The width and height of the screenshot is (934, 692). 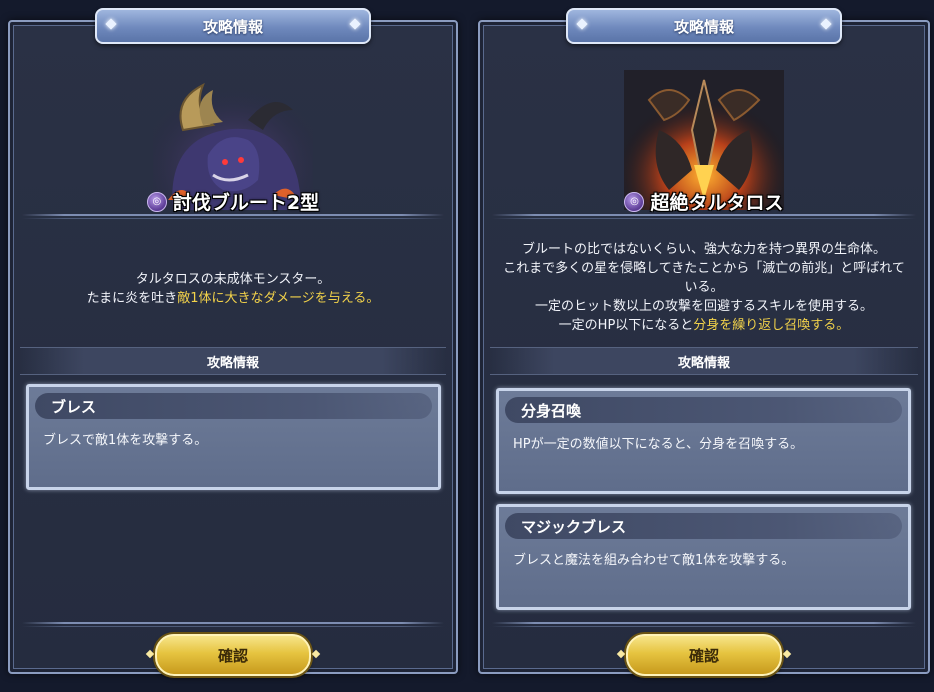 I want to click on enemy-name-row: ◎ 討伐ブルート2型, so click(x=233, y=201).